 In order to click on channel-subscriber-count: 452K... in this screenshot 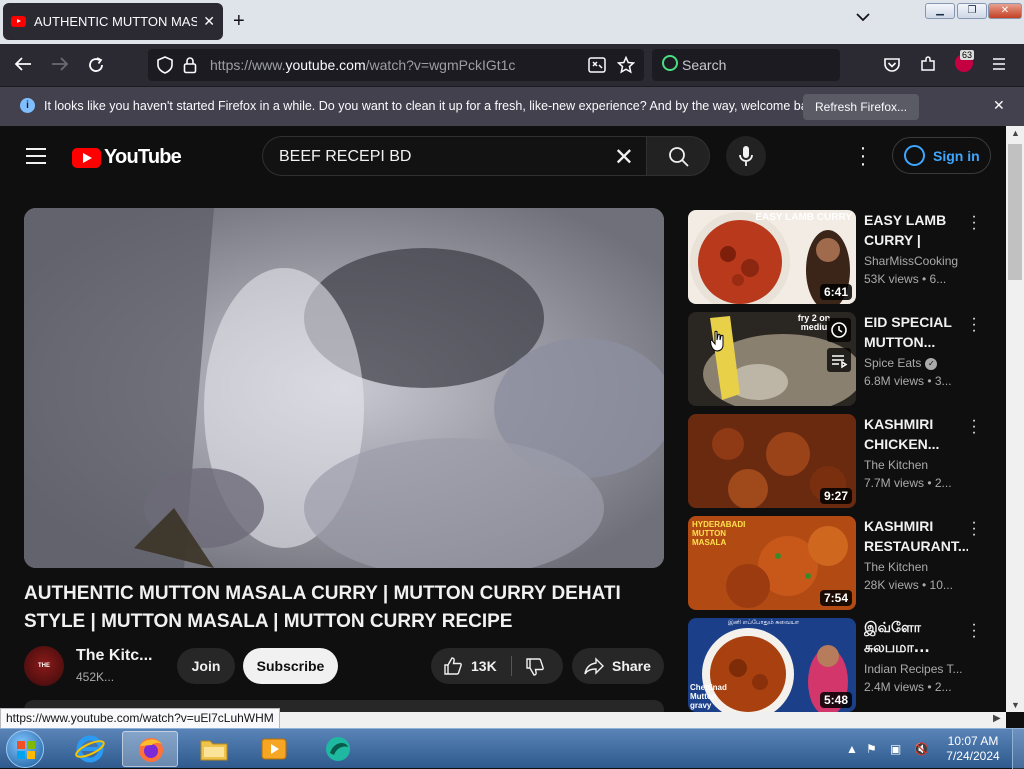, I will do `click(95, 677)`.